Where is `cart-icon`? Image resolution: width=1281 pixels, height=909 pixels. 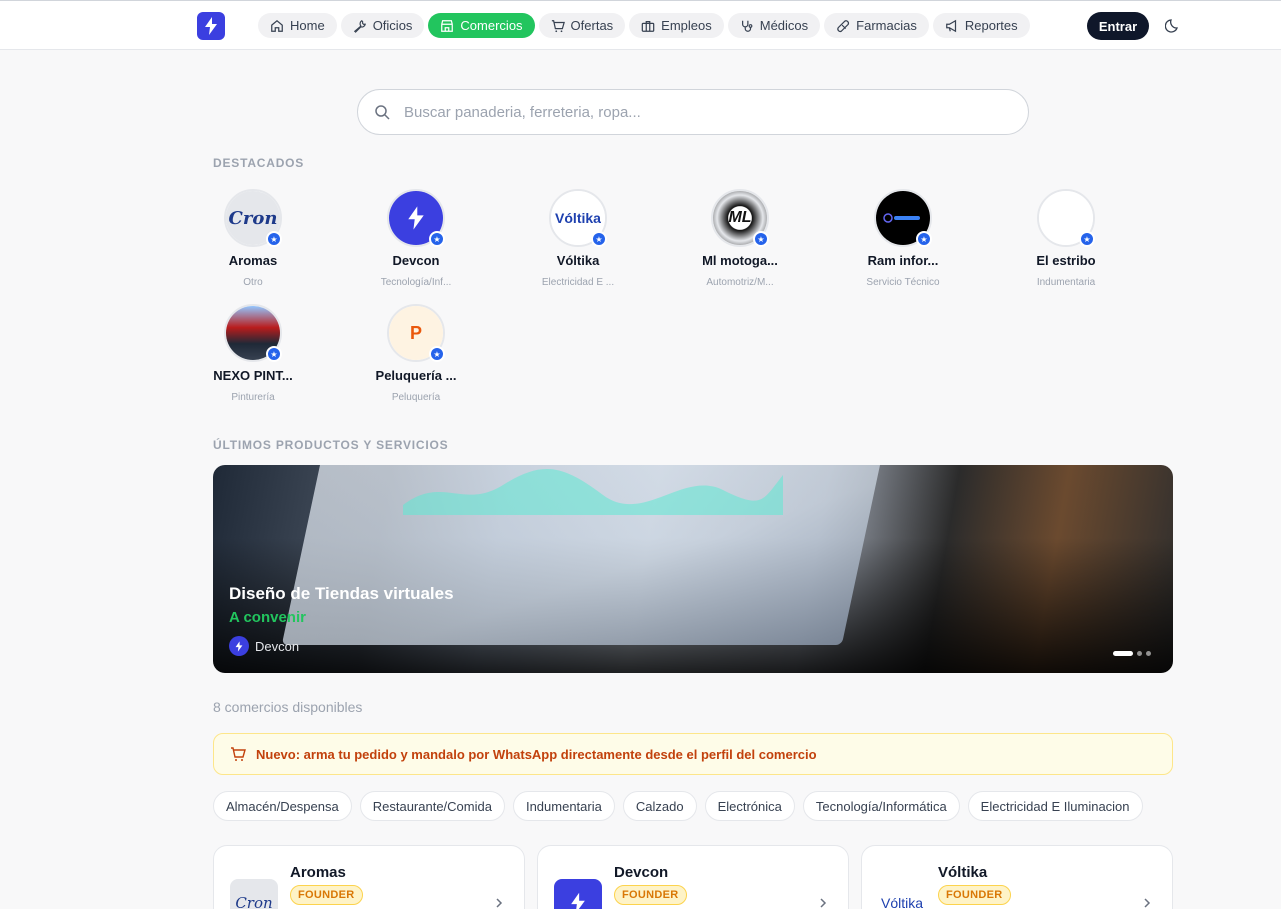 cart-icon is located at coordinates (558, 25).